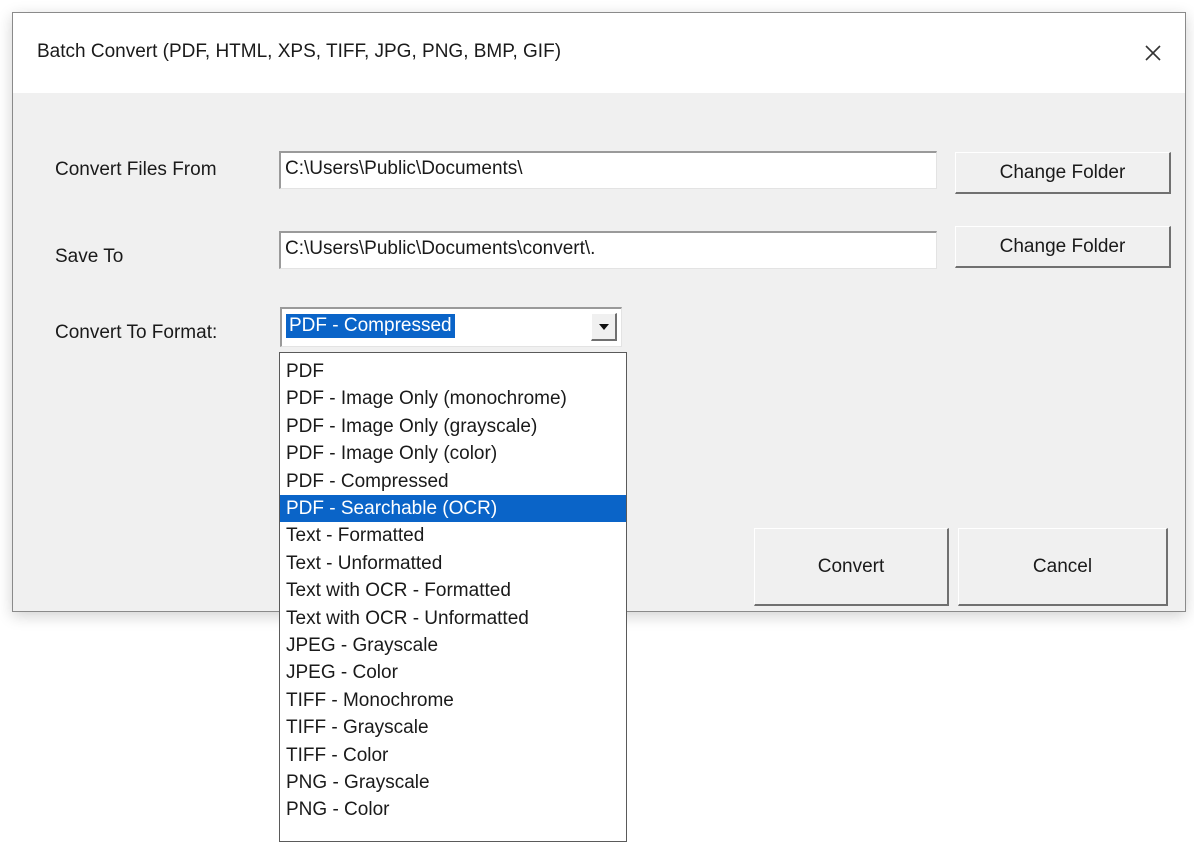  Describe the element at coordinates (453, 563) in the screenshot. I see `format-option: Text - Unformatted` at that location.